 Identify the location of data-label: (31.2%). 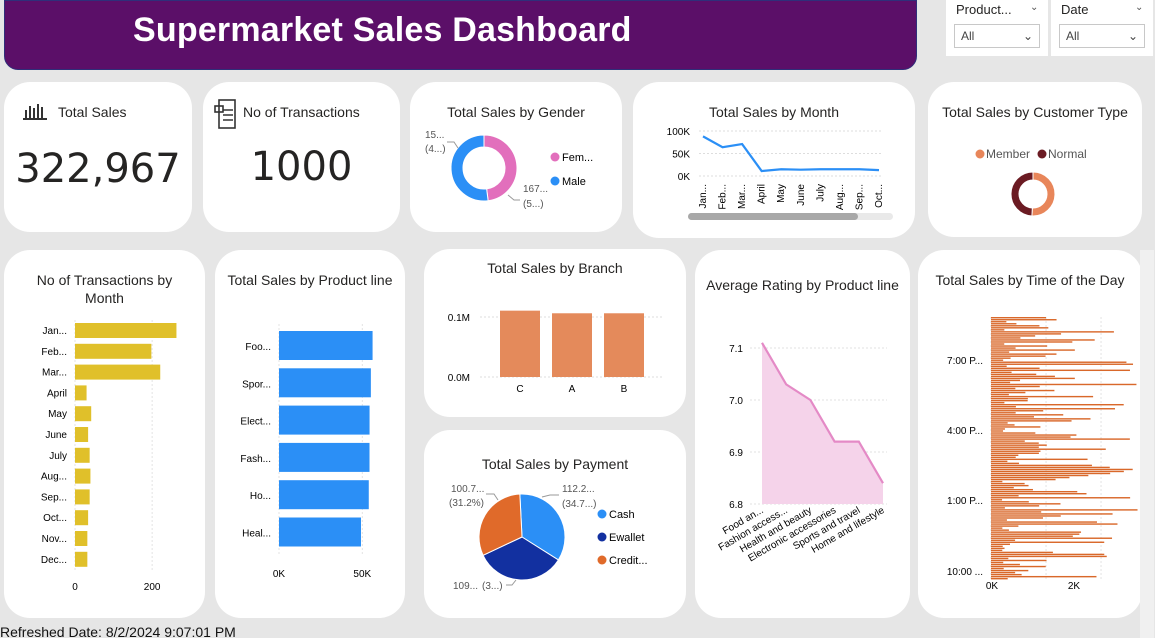
(466, 503).